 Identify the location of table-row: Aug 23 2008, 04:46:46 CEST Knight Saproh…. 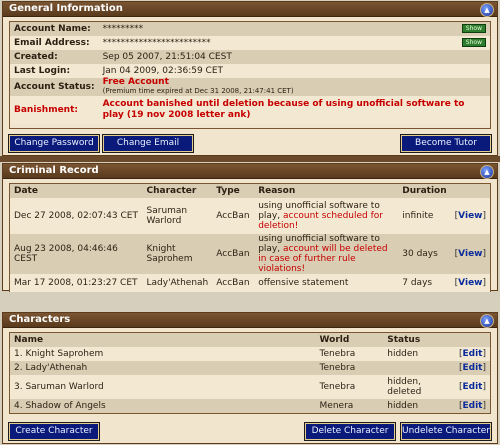
(250, 254).